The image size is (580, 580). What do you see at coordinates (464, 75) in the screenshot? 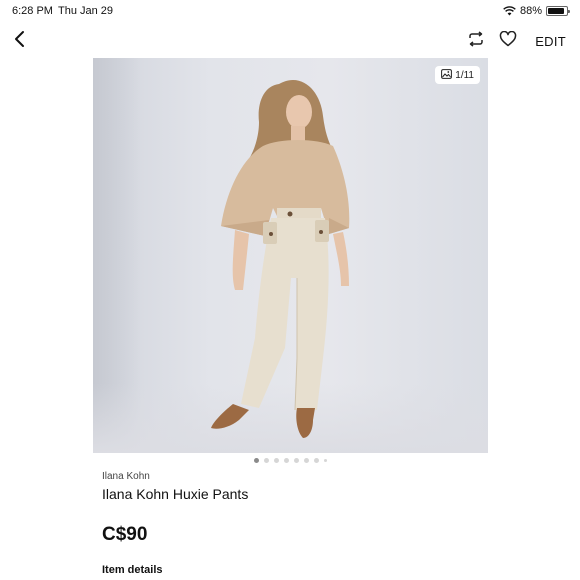
I see `photo-counter-text: 1/11` at bounding box center [464, 75].